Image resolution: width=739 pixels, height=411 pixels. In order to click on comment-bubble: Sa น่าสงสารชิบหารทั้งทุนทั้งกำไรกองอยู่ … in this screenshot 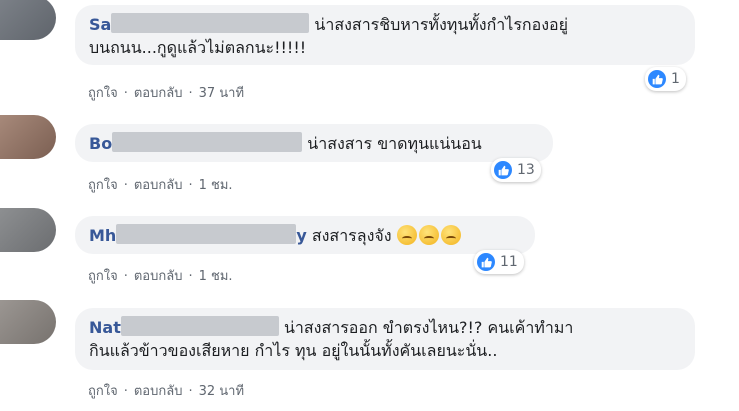, I will do `click(385, 35)`.